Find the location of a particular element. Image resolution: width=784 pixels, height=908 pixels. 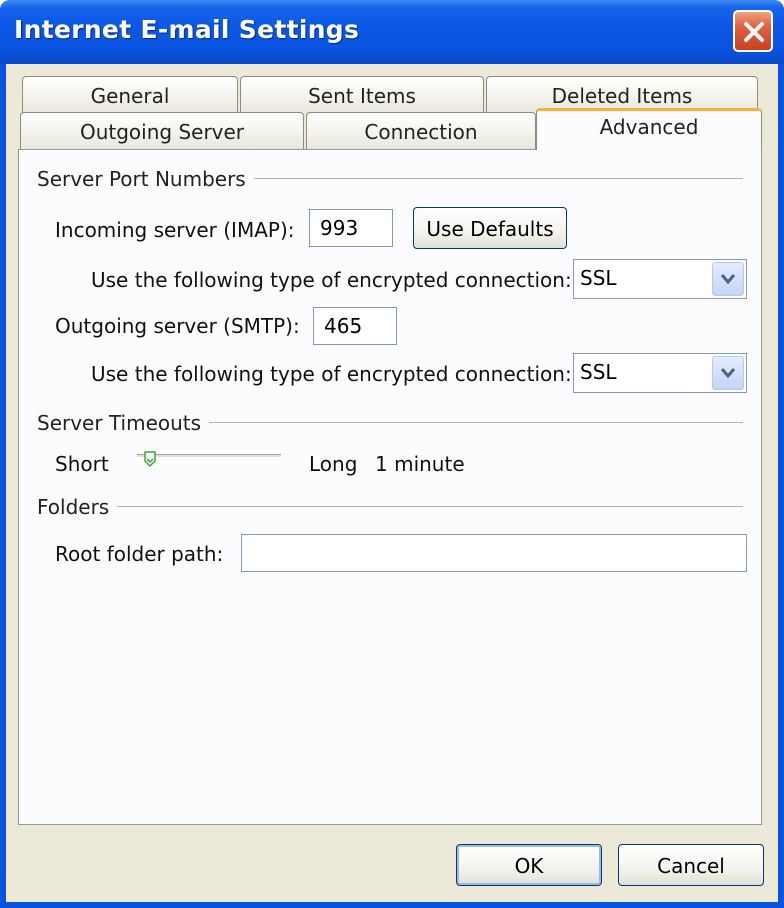

group-title-ports: Server Port Numbers is located at coordinates (145, 179).